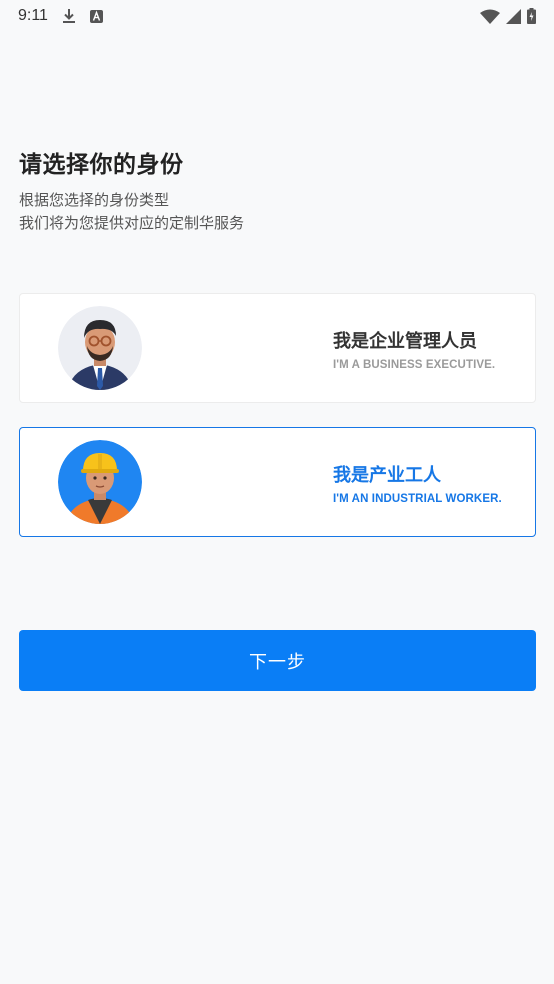 This screenshot has height=984, width=554. What do you see at coordinates (490, 16) in the screenshot?
I see `wifi-icon` at bounding box center [490, 16].